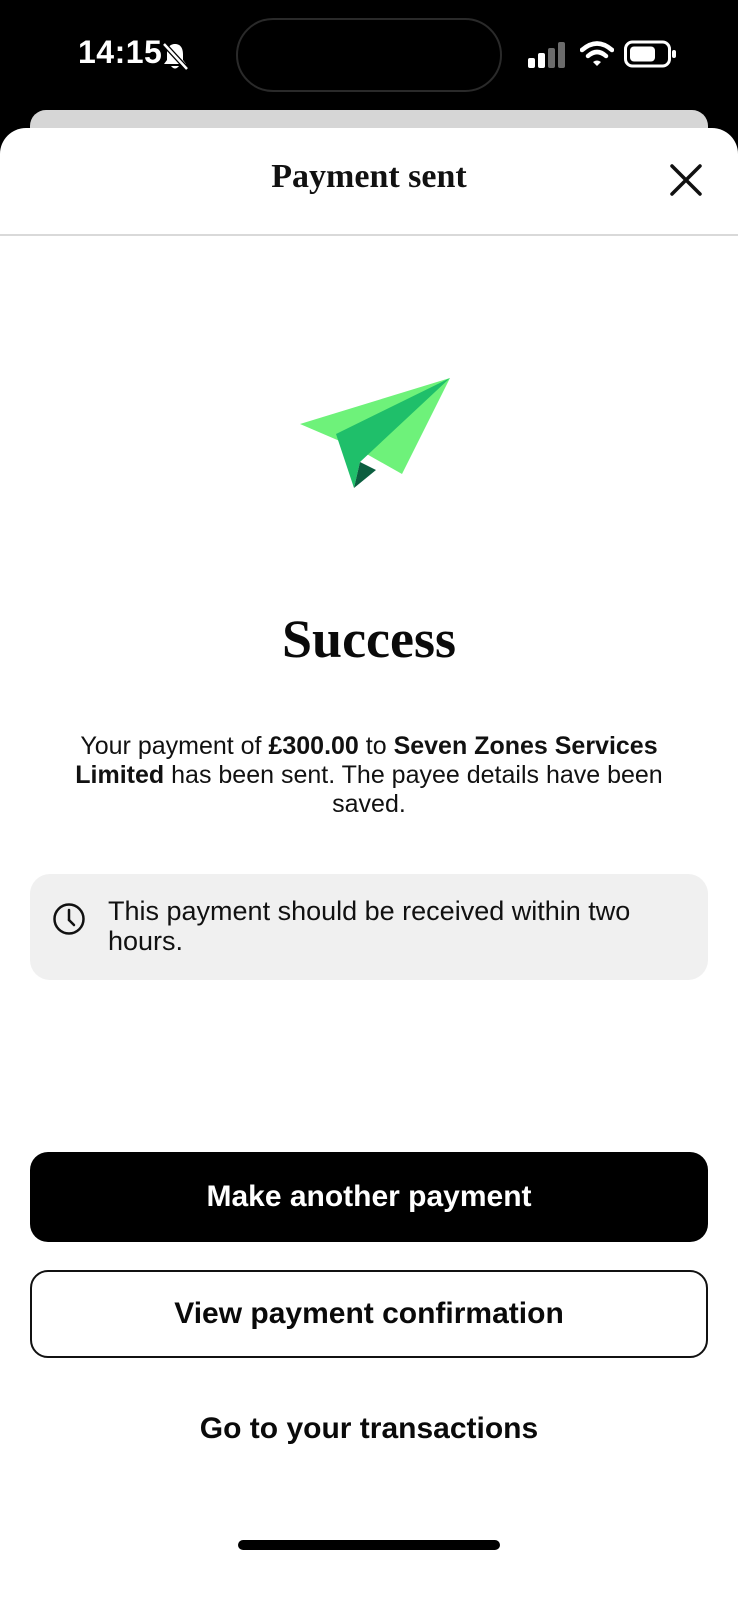 The height and width of the screenshot is (1600, 738). Describe the element at coordinates (546, 55) in the screenshot. I see `signal-icon` at that location.